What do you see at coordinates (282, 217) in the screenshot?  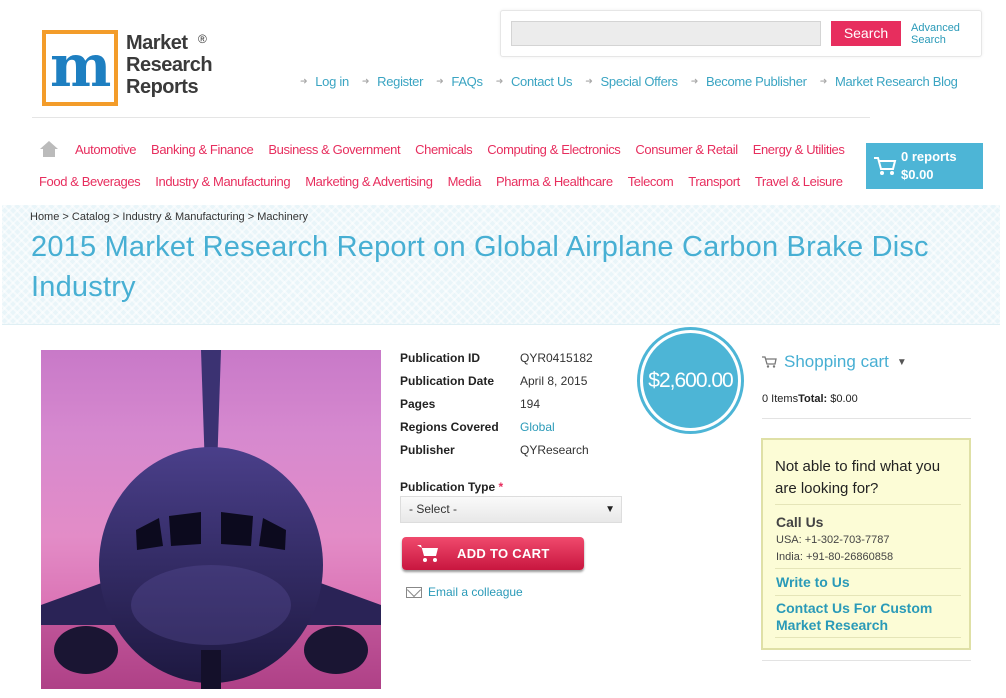 I see `breadcrumb-machinery: Machinery` at bounding box center [282, 217].